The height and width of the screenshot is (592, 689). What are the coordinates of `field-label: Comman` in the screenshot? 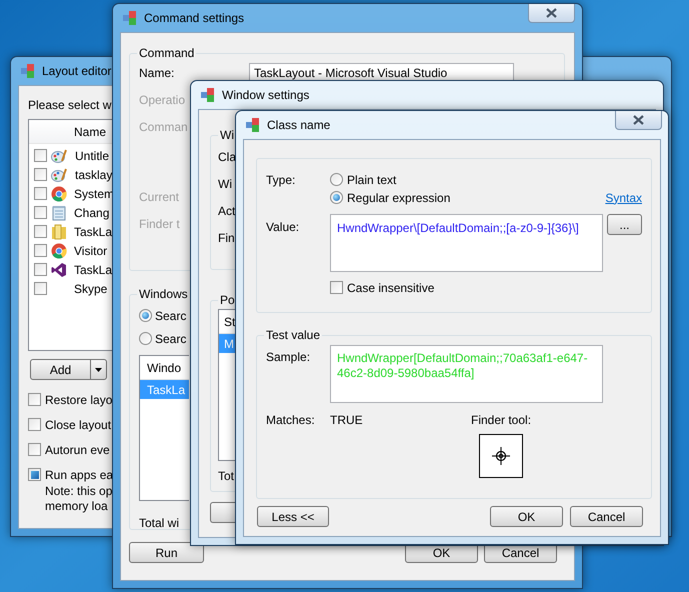 It's located at (163, 127).